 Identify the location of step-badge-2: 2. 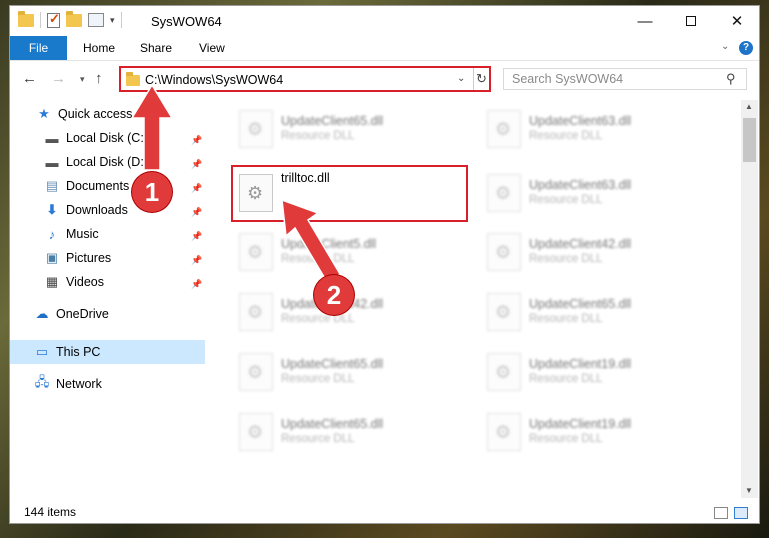
(334, 295).